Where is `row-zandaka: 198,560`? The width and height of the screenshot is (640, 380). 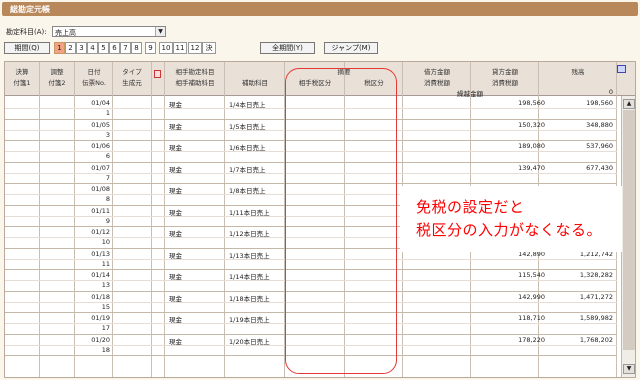 row-zandaka: 198,560 is located at coordinates (599, 103).